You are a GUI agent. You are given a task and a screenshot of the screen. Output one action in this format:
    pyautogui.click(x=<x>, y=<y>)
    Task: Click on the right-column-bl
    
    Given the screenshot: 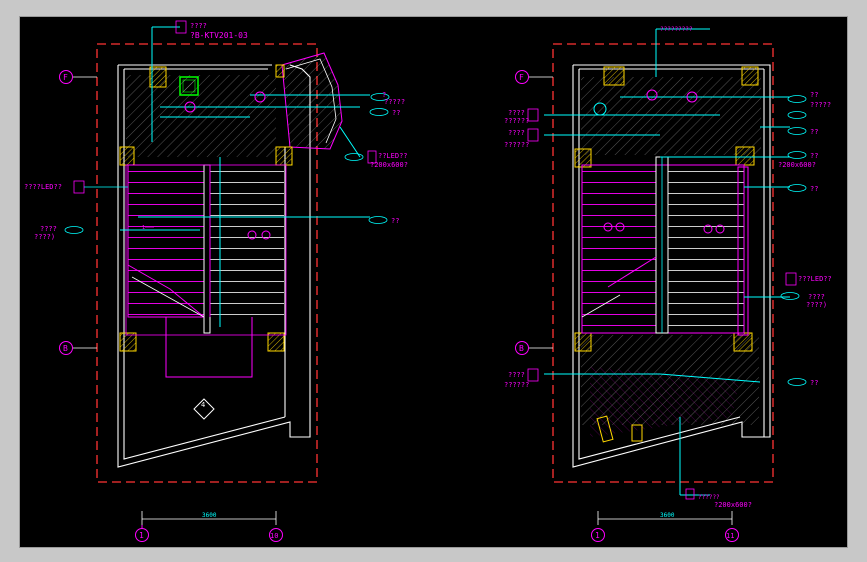 What is the action you would take?
    pyautogui.click(x=583, y=342)
    